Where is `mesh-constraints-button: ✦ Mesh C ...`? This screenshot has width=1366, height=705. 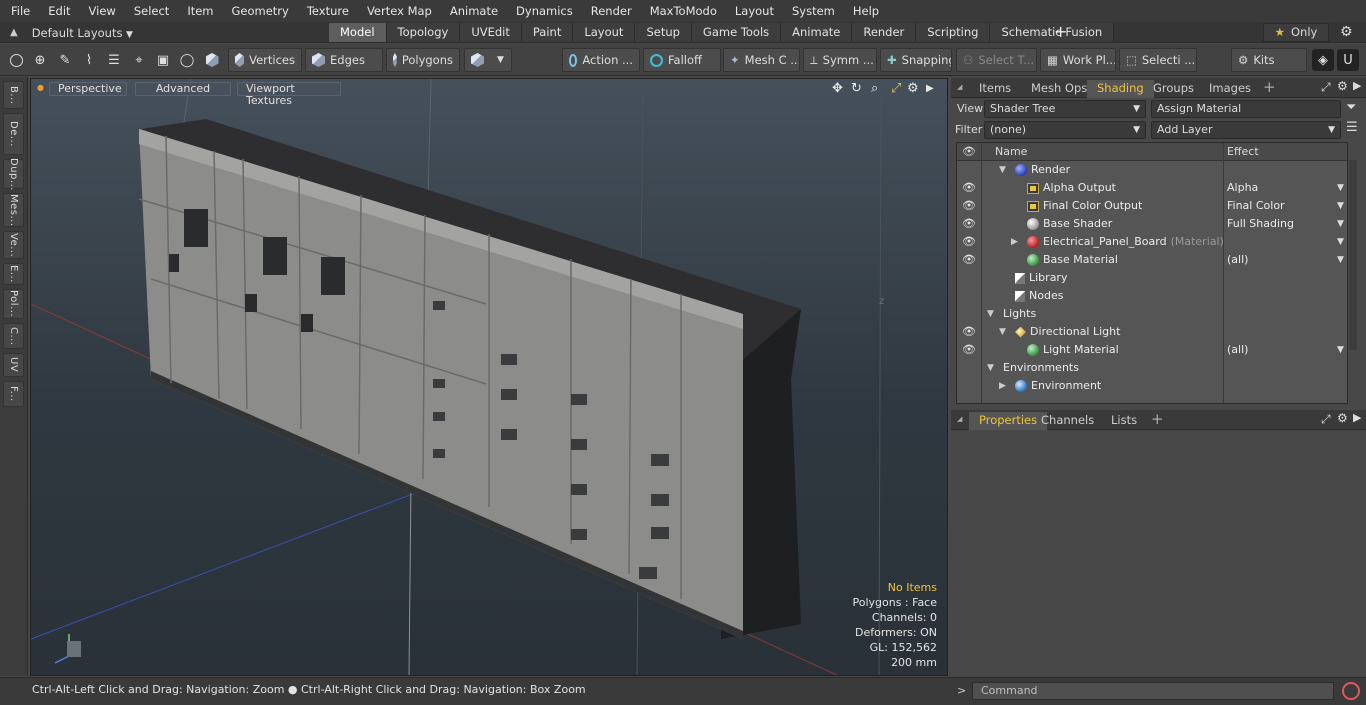
mesh-constraints-button: ✦ Mesh C ... is located at coordinates (761, 60).